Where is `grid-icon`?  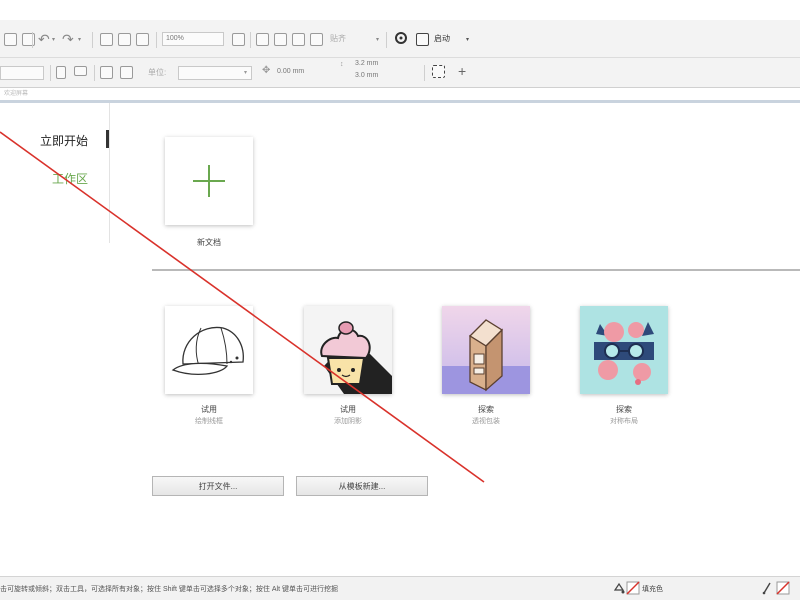 grid-icon is located at coordinates (280, 39).